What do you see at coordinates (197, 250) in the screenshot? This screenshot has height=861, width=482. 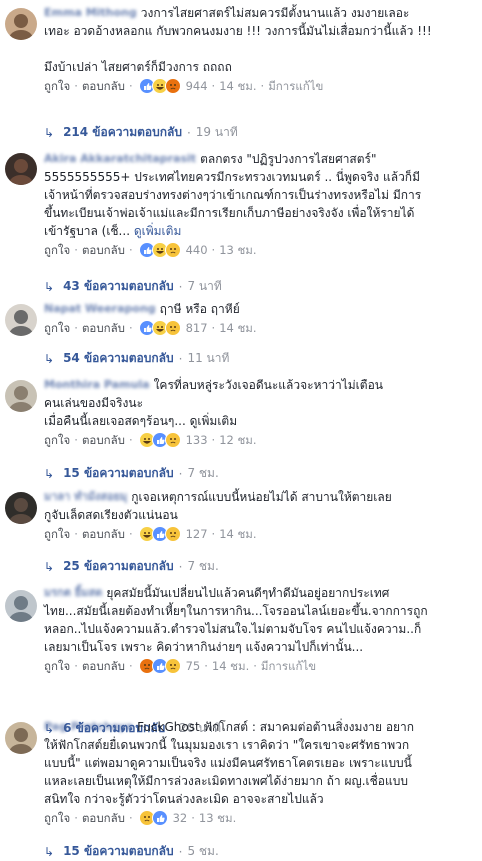 I see `reaction-count: 440` at bounding box center [197, 250].